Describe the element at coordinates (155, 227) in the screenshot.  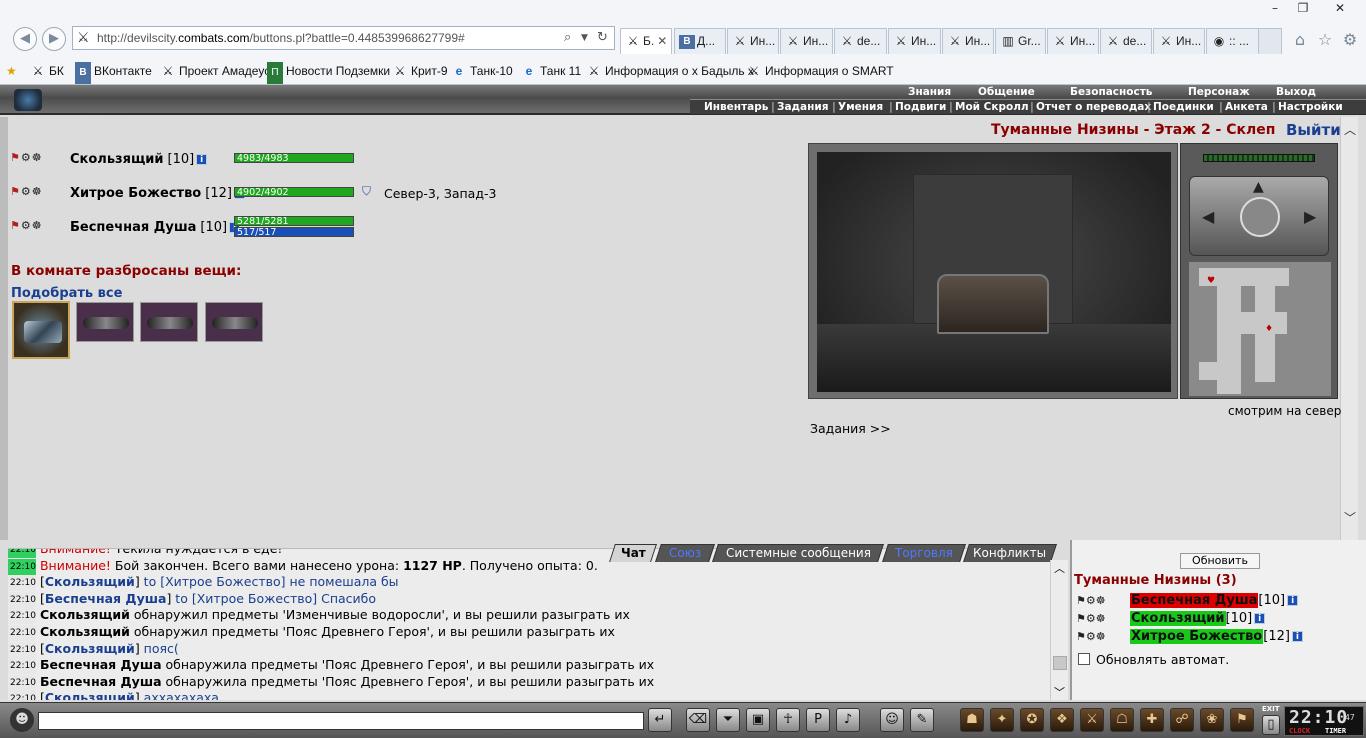
I see `player-name-block: Беспечная Душа[10]i` at that location.